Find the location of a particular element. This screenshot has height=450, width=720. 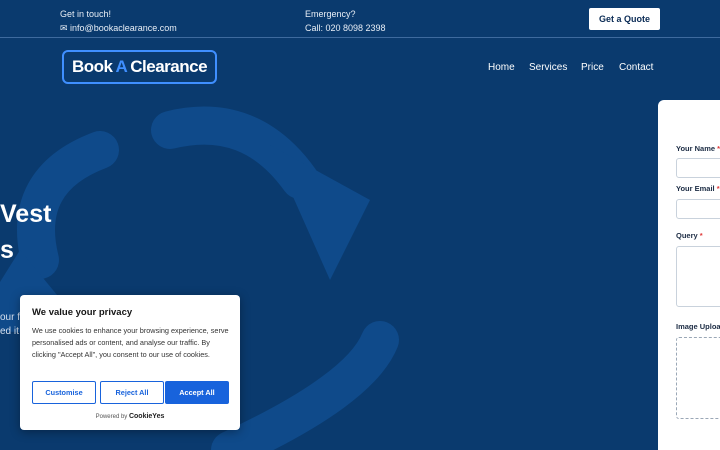

hero-title-line-1: Vest is located at coordinates (26, 214).